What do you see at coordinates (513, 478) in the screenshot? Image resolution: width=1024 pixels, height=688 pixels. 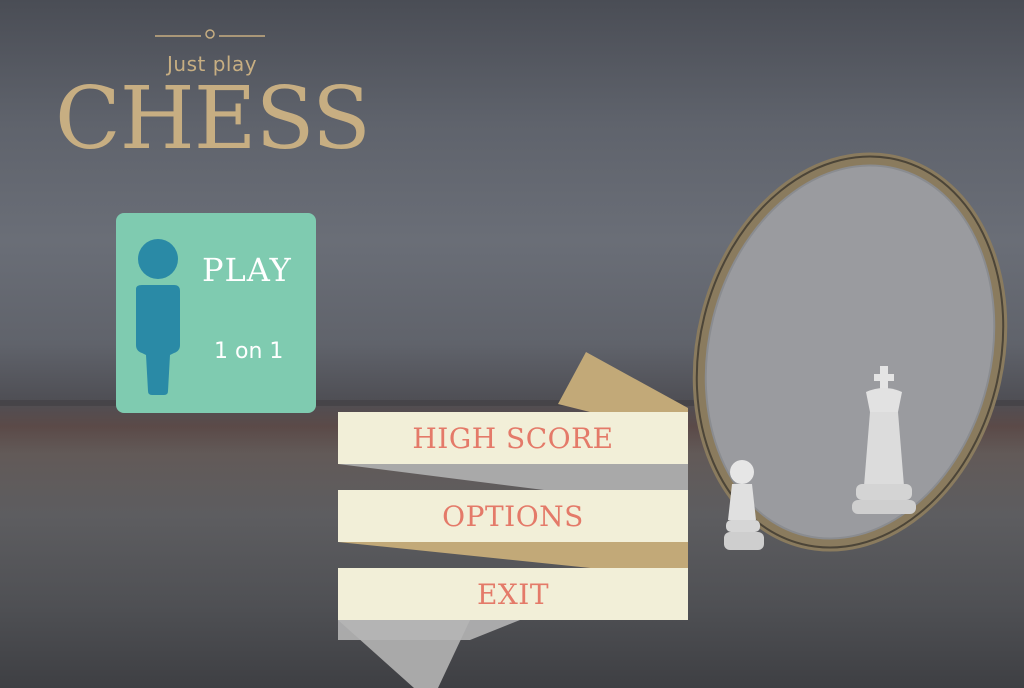 I see `ribbon-fold-gray` at bounding box center [513, 478].